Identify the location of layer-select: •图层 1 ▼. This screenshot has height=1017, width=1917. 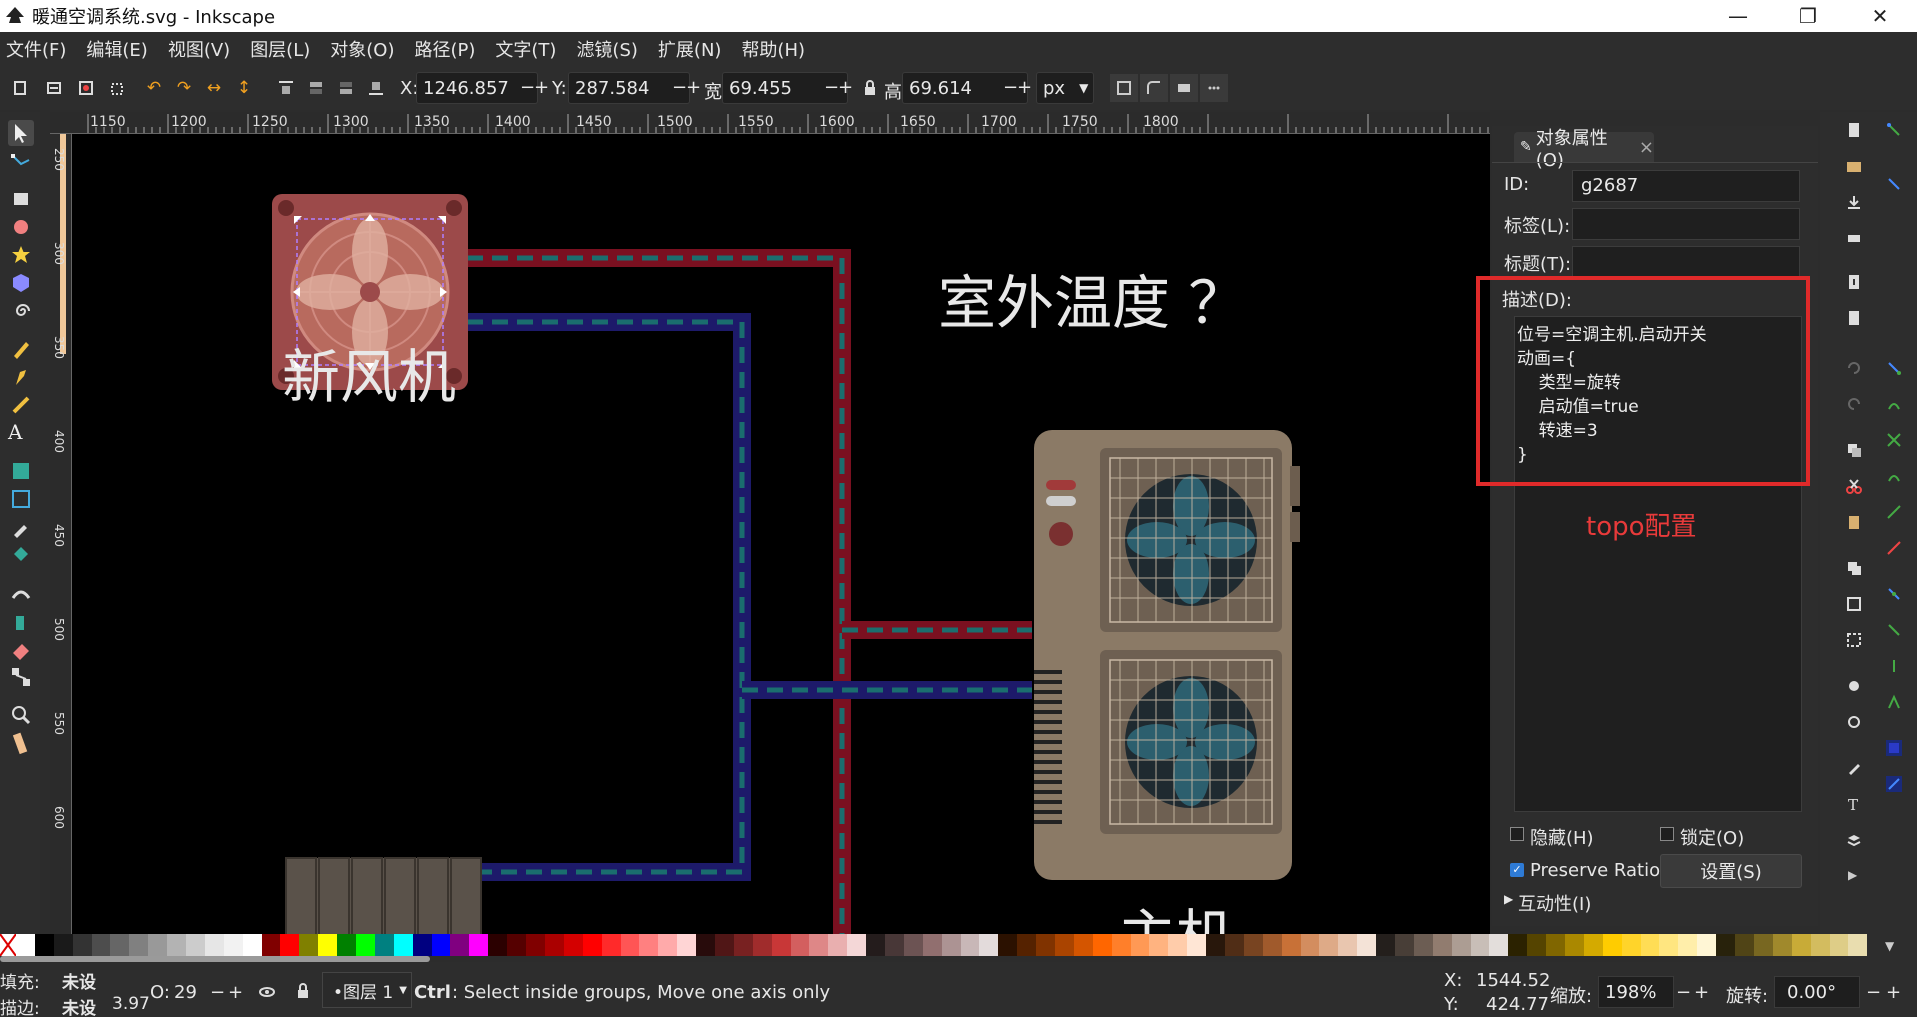
(367, 990).